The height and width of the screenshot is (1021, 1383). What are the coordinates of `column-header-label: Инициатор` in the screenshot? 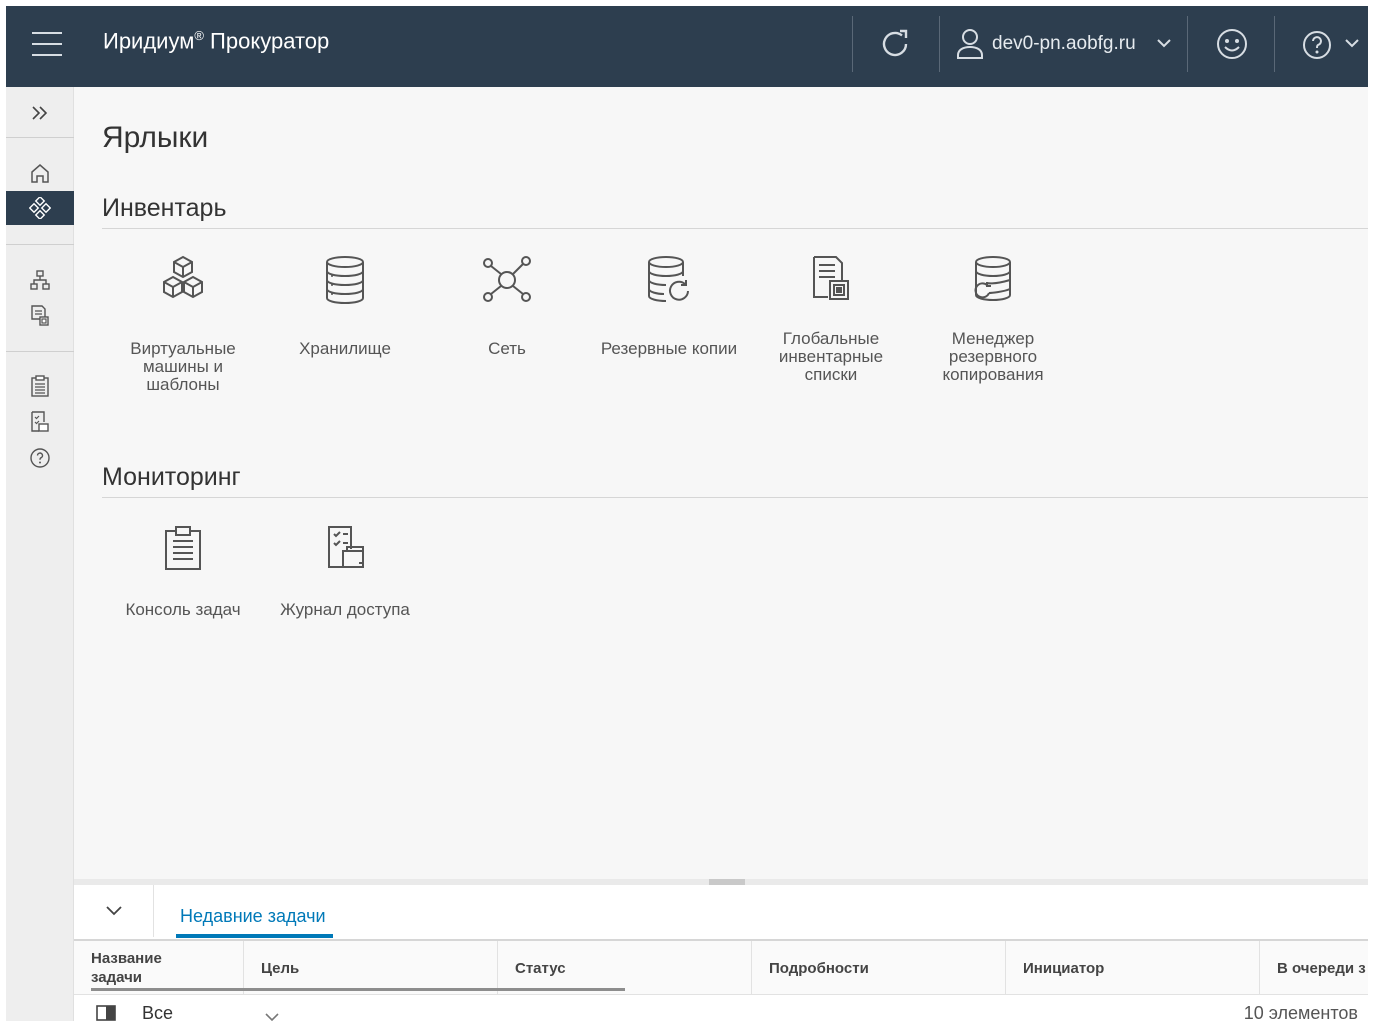 It's located at (1064, 968).